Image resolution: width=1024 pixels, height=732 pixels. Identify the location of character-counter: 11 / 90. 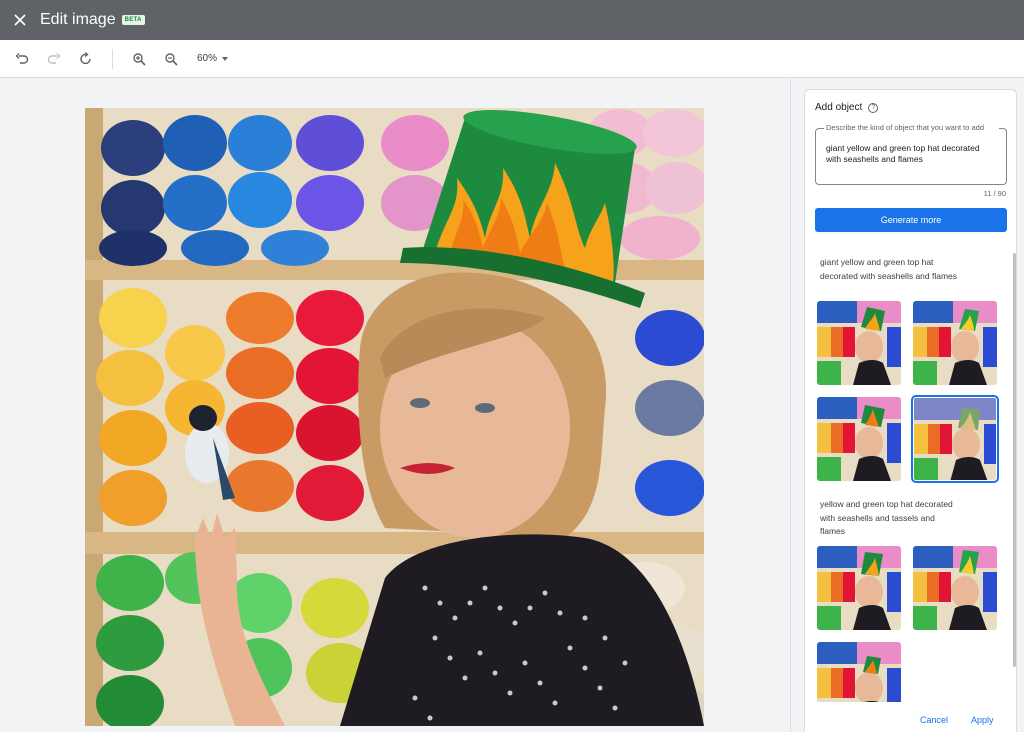
(994, 193).